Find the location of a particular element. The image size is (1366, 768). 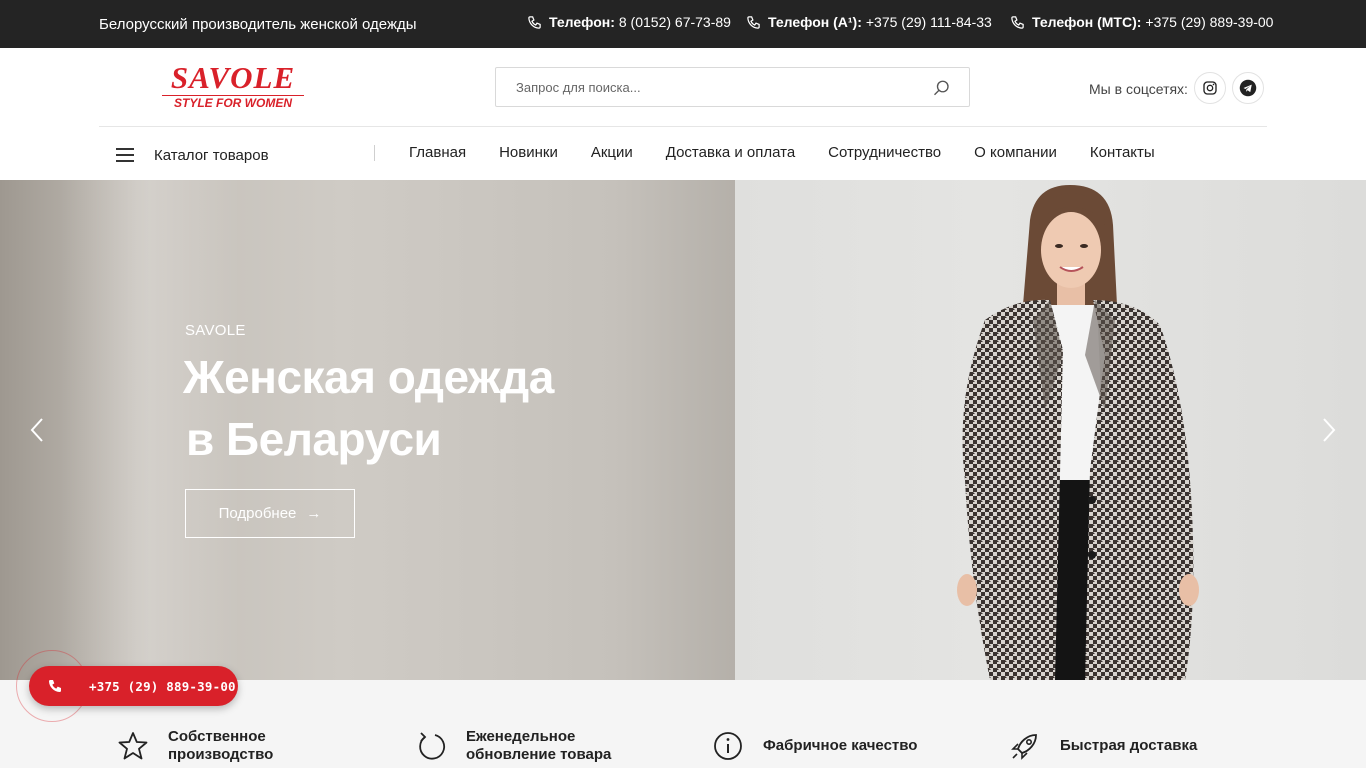

hero-subtitle: SAVOLE is located at coordinates (215, 330).